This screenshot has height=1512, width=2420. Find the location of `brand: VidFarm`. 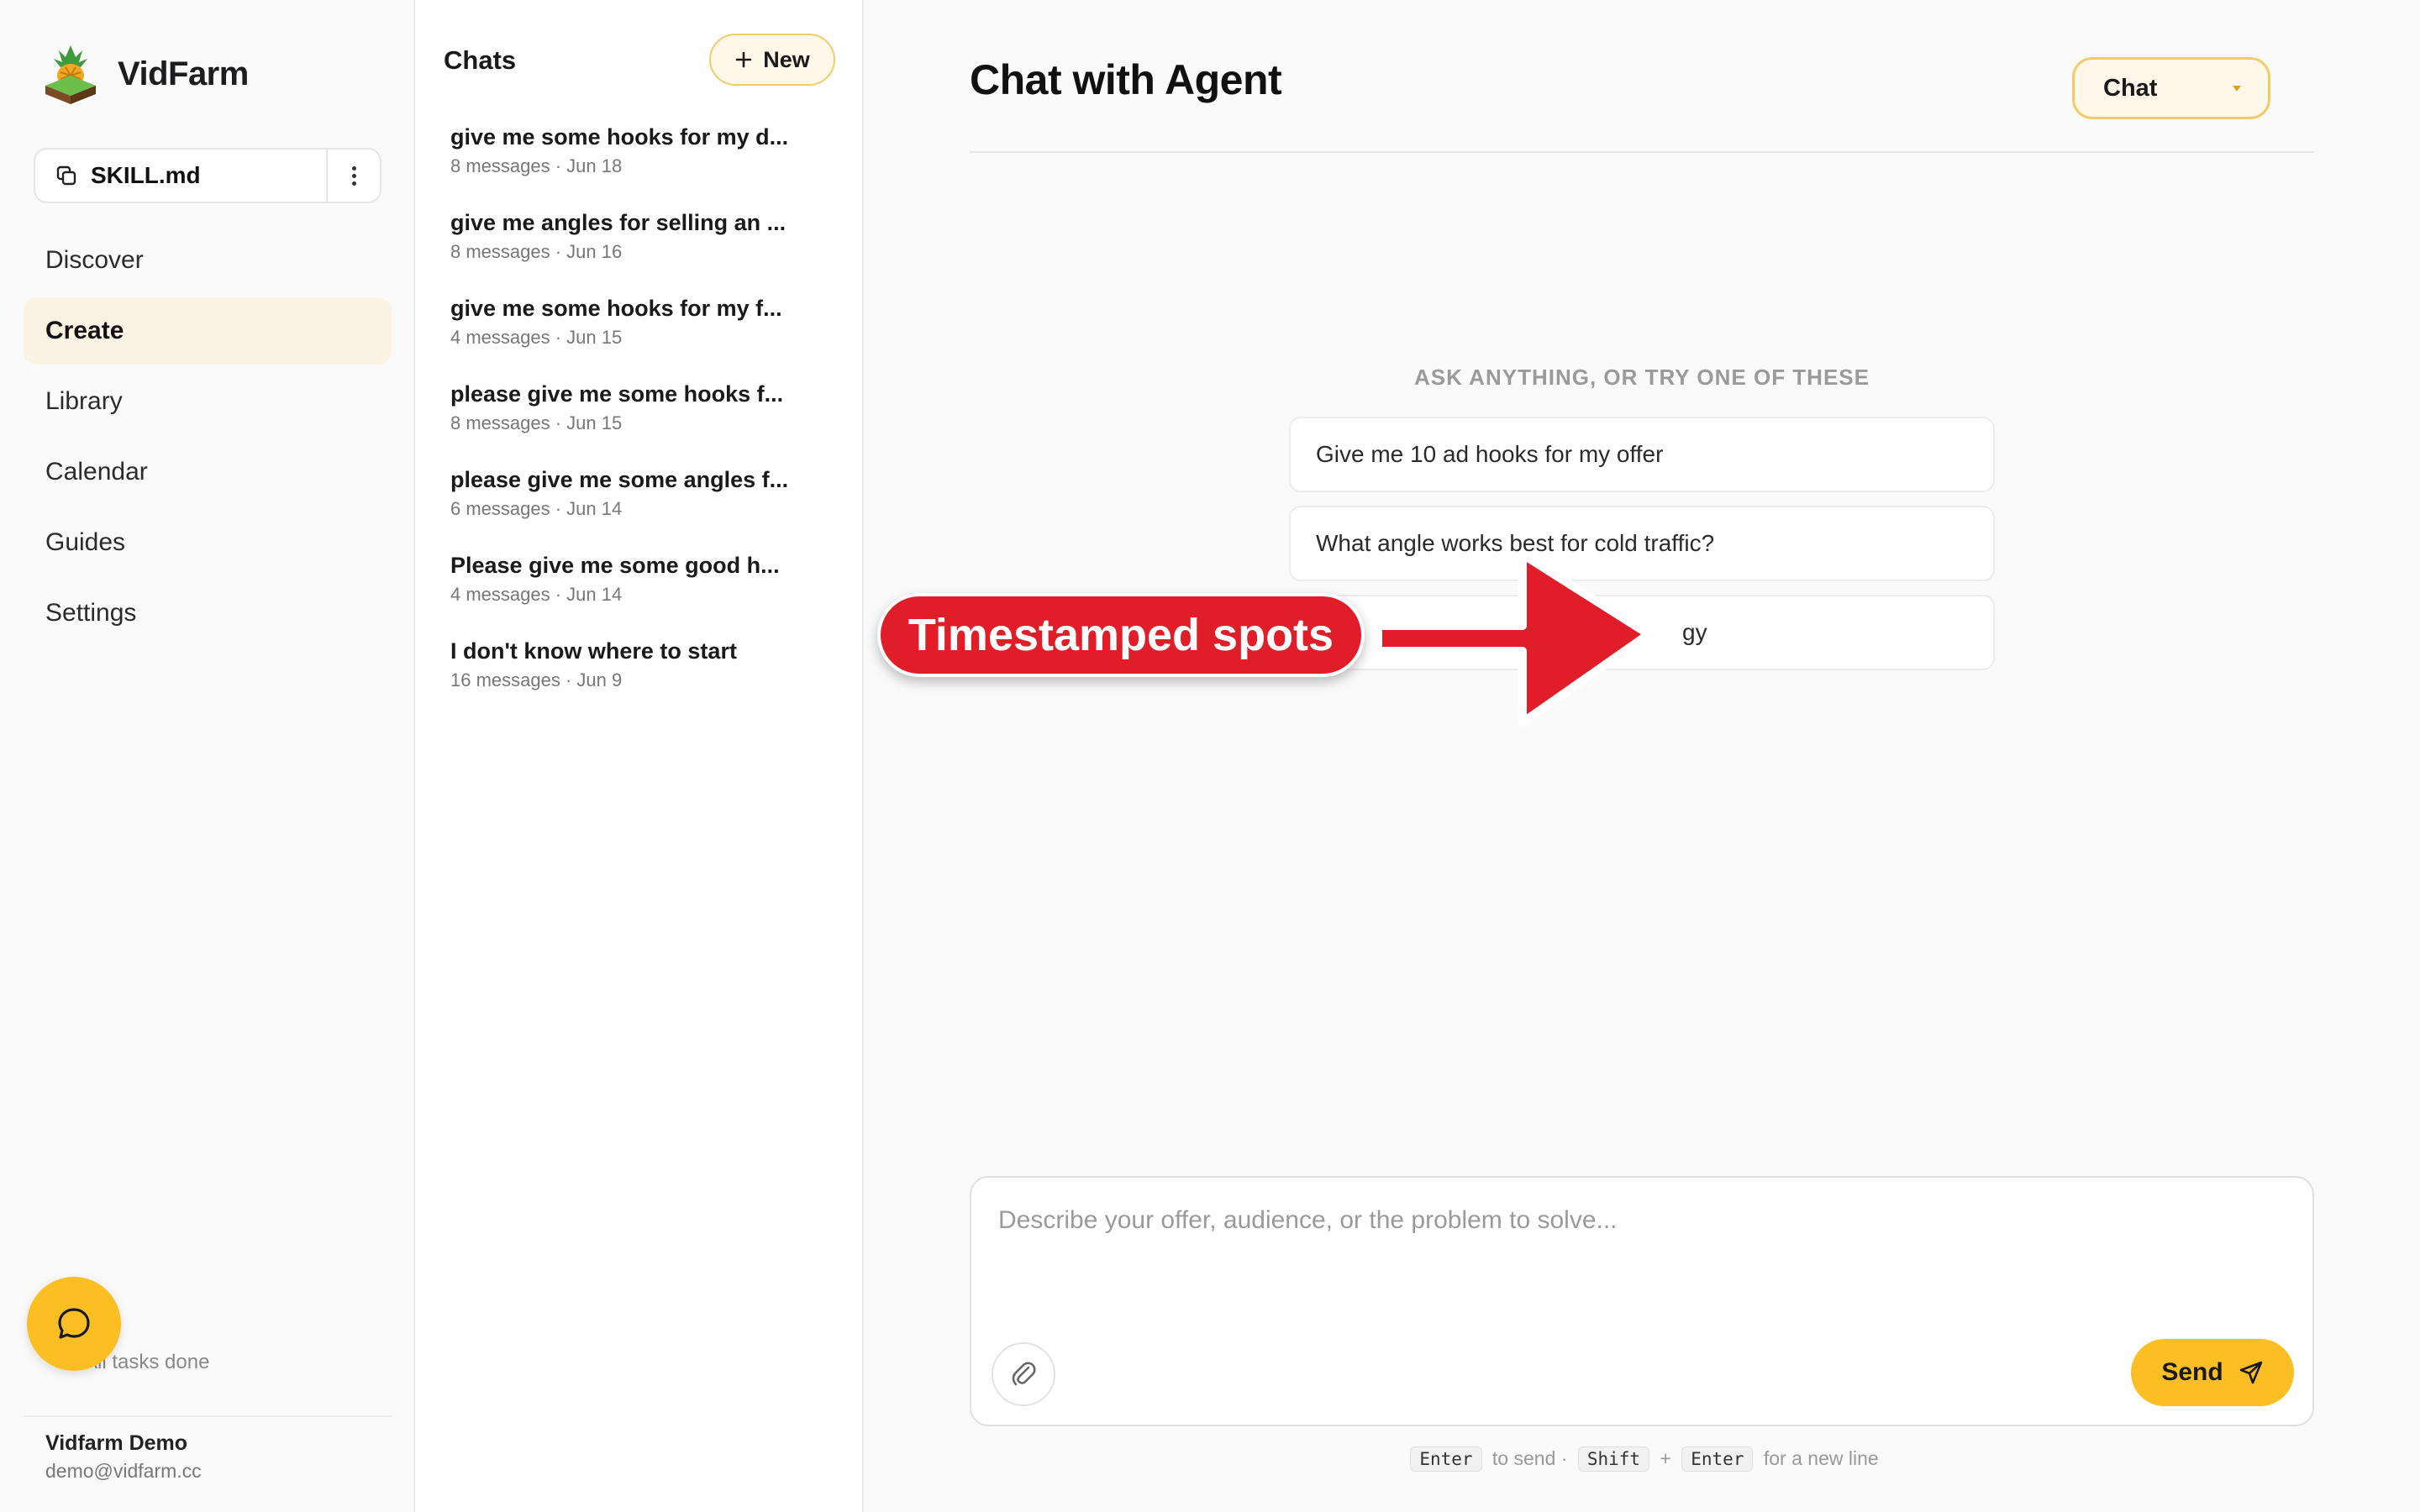

brand: VidFarm is located at coordinates (146, 74).